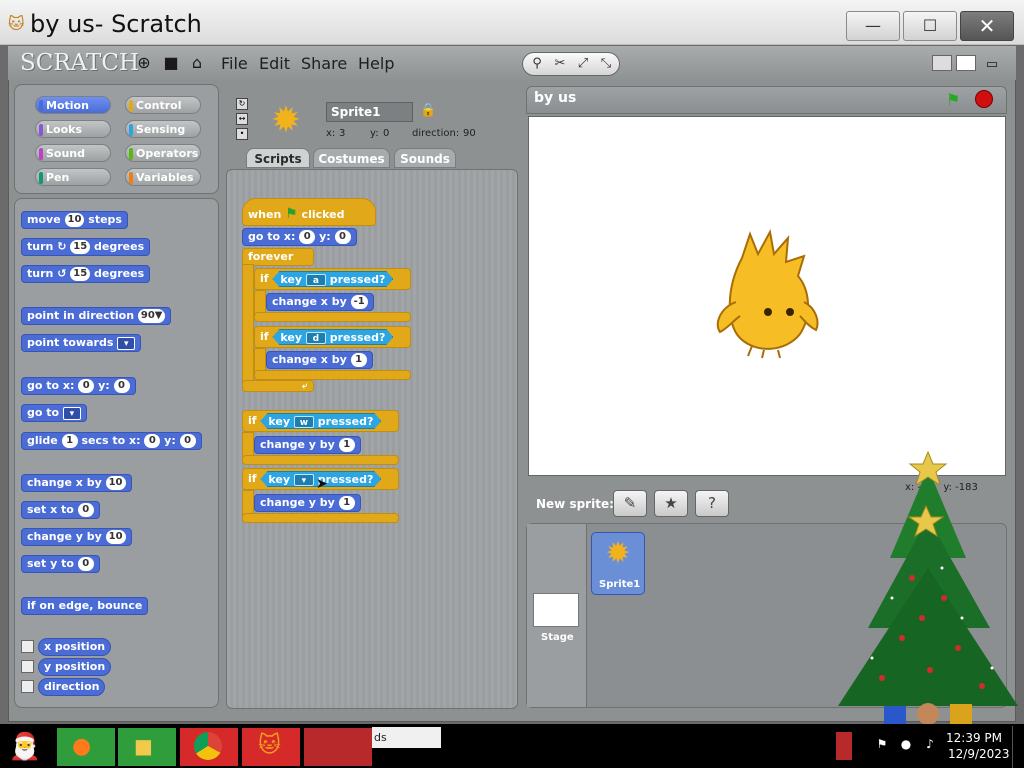 The height and width of the screenshot is (768, 1024). What do you see at coordinates (278, 386) in the screenshot?
I see `forever-bottom: ⤶` at bounding box center [278, 386].